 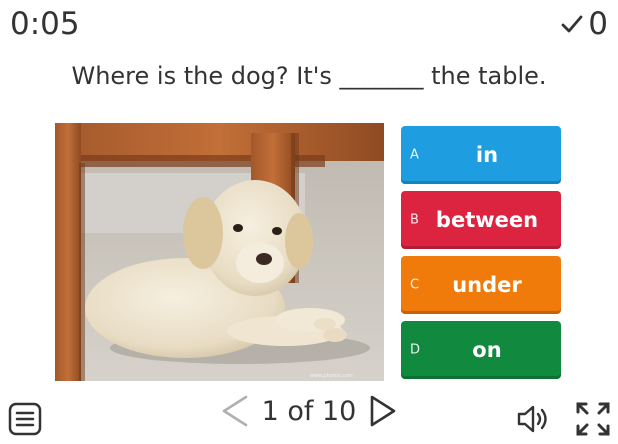 I want to click on footer-bar: 1 of 10, so click(x=309, y=416).